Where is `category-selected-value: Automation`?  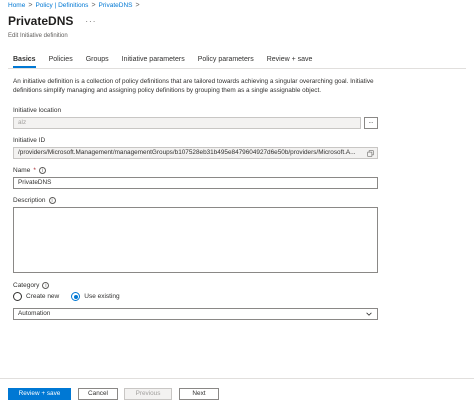
category-selected-value: Automation is located at coordinates (34, 313).